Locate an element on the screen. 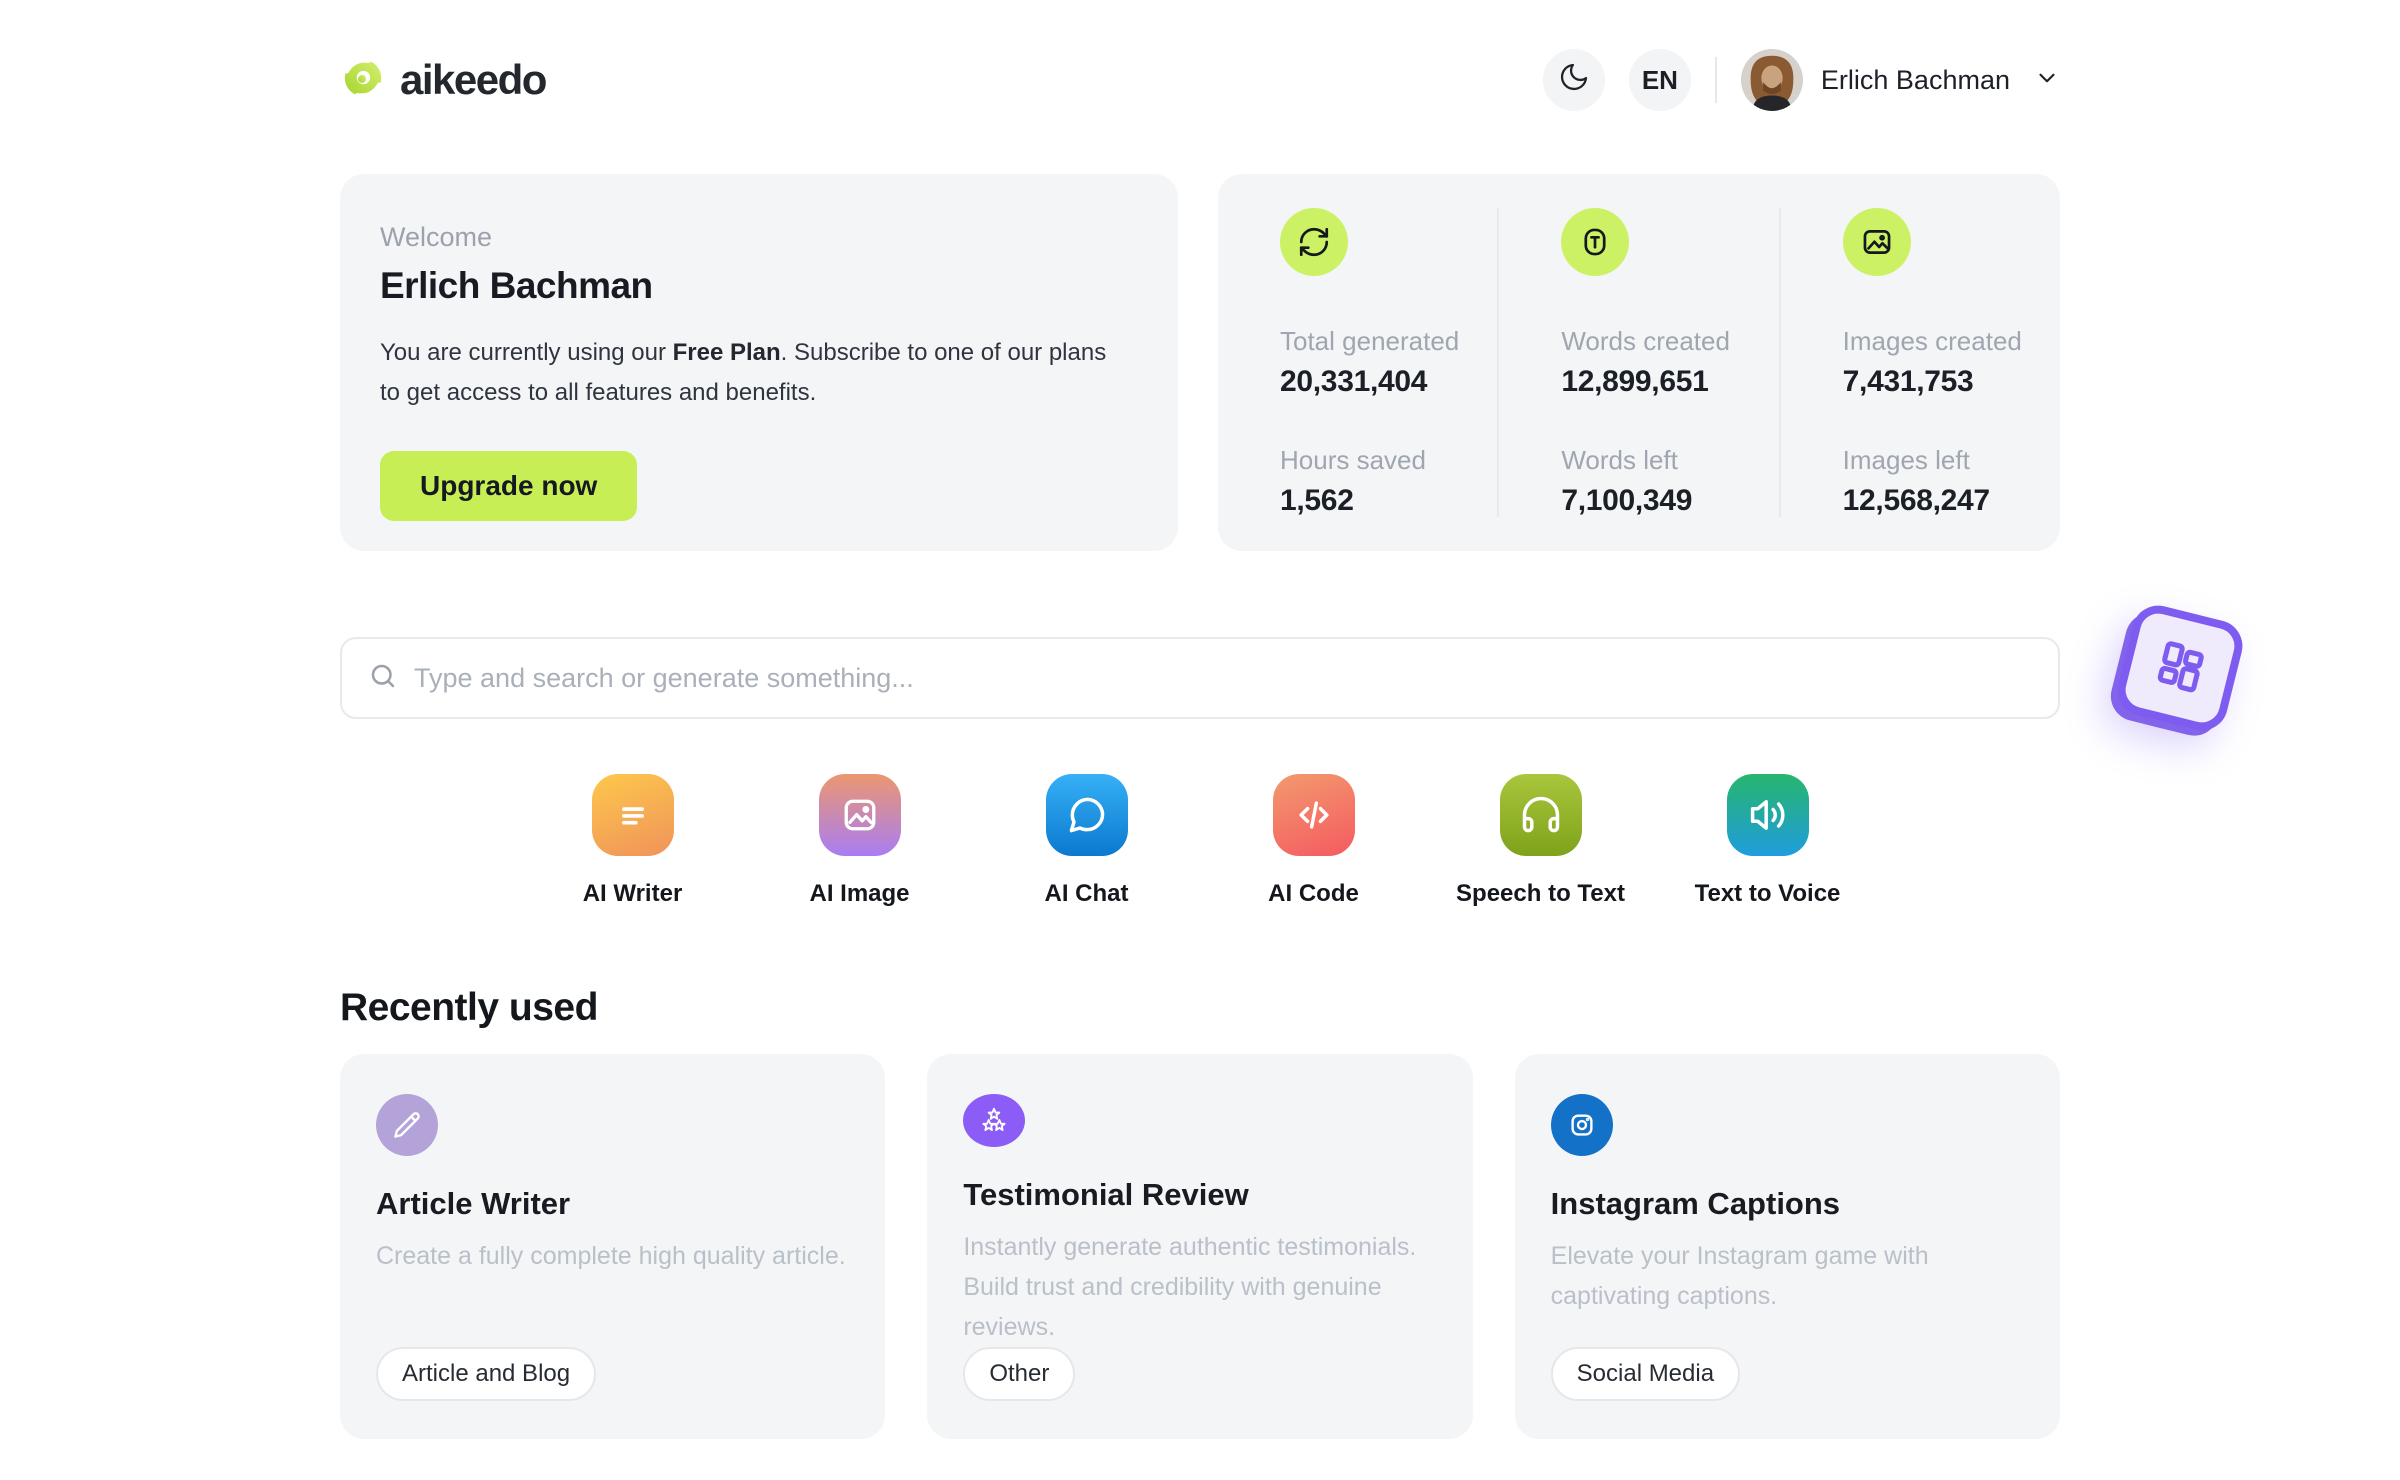 This screenshot has width=2400, height=1480. writer-icon is located at coordinates (632, 815).